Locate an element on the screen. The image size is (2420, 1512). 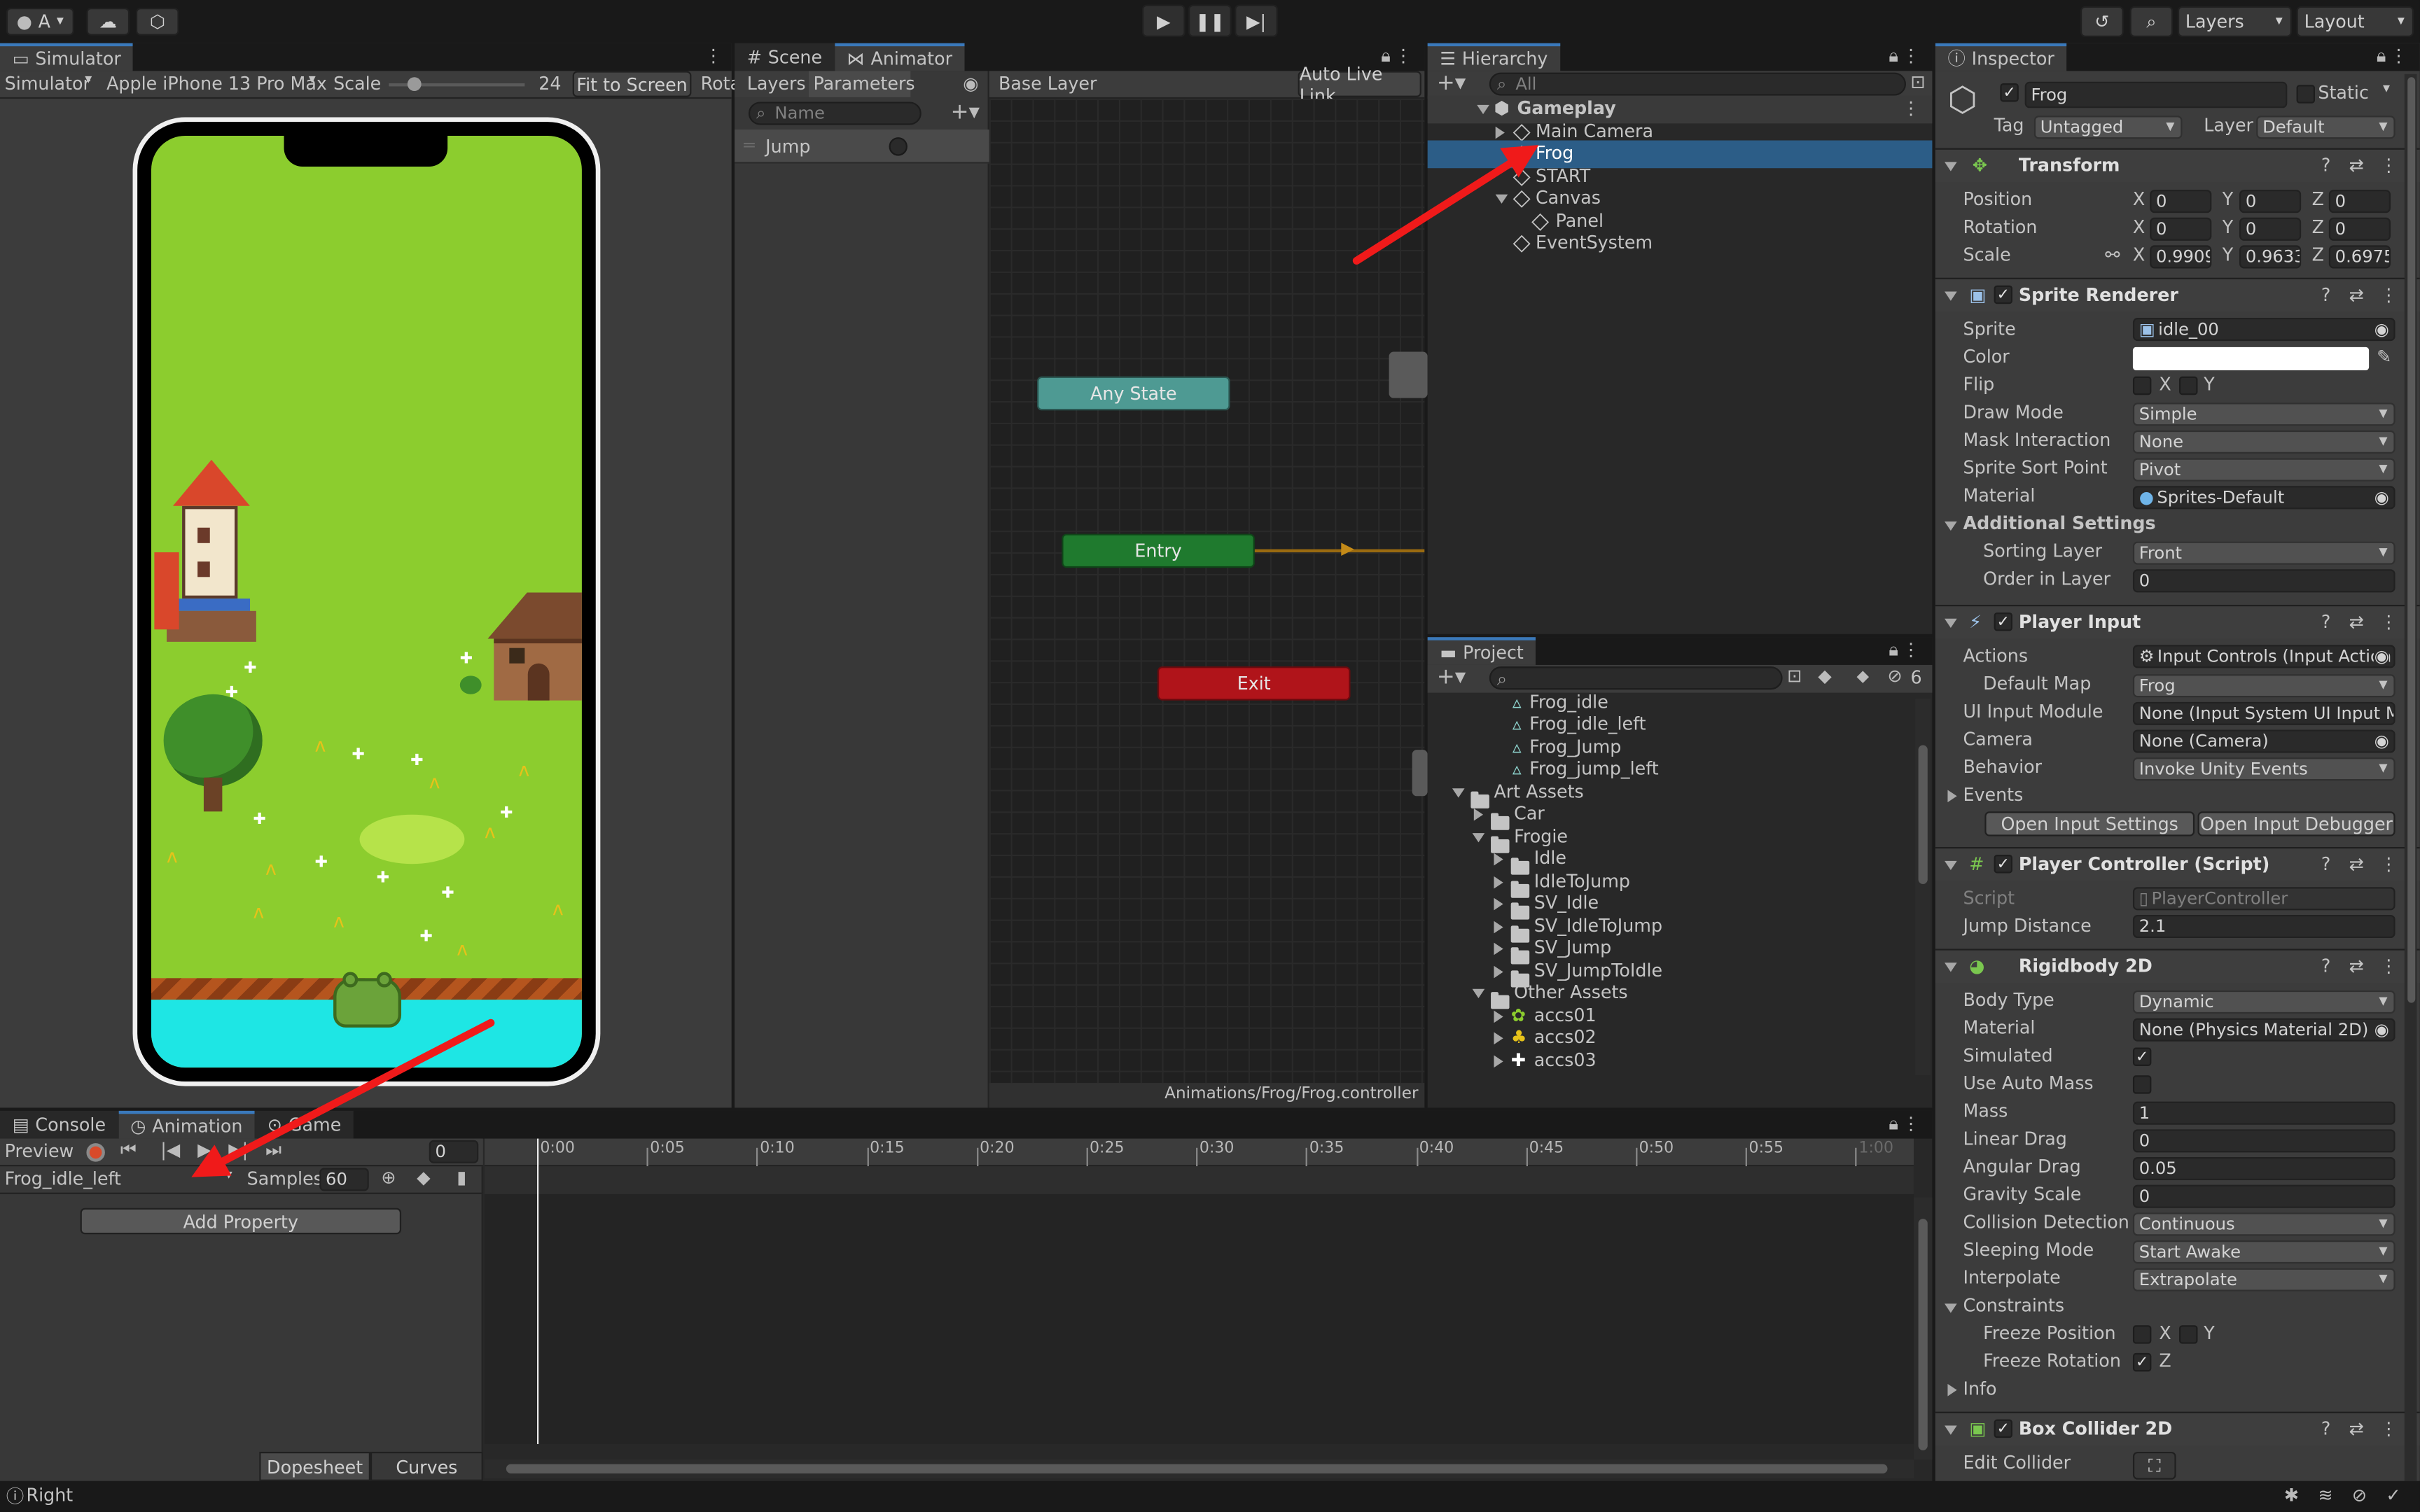
chevron-down-icon: ▾ is located at coordinates (2386, 89).